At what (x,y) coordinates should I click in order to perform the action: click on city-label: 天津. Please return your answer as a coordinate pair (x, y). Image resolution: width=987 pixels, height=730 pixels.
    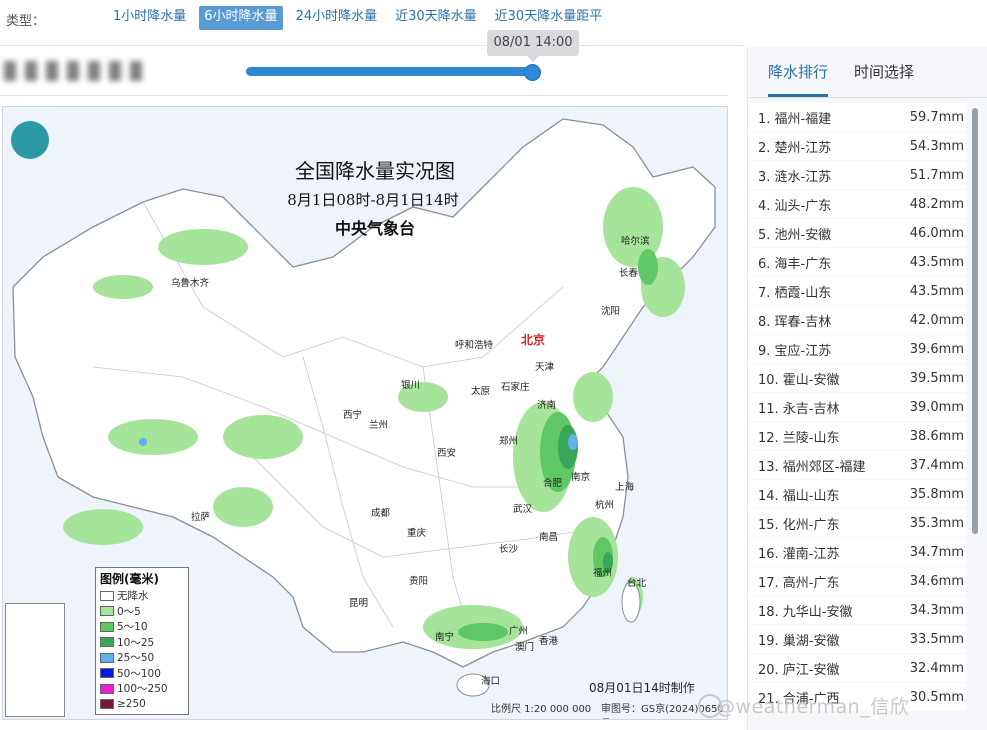
    Looking at the image, I should click on (545, 367).